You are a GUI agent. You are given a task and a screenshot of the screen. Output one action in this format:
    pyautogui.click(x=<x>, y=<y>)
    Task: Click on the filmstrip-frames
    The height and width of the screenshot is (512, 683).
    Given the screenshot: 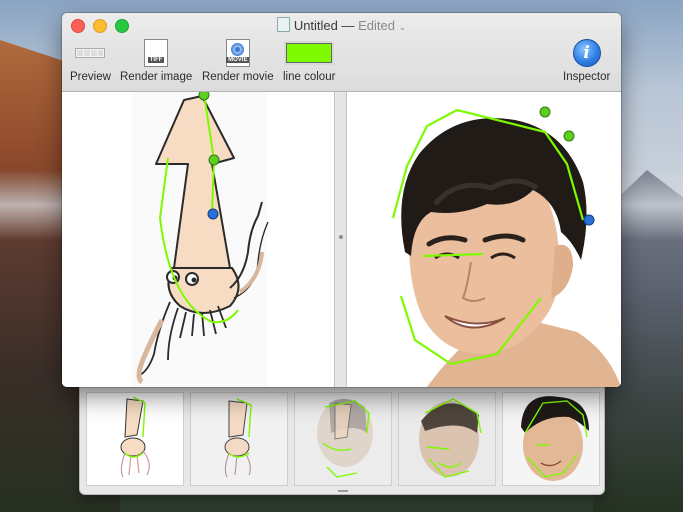 What is the action you would take?
    pyautogui.click(x=343, y=439)
    